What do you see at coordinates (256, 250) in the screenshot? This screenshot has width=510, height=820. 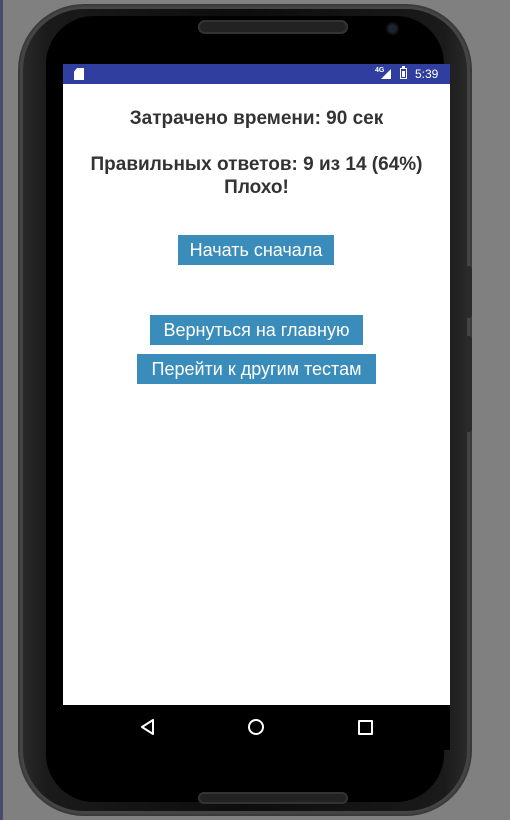 I see `restart-button: Начать сначала` at bounding box center [256, 250].